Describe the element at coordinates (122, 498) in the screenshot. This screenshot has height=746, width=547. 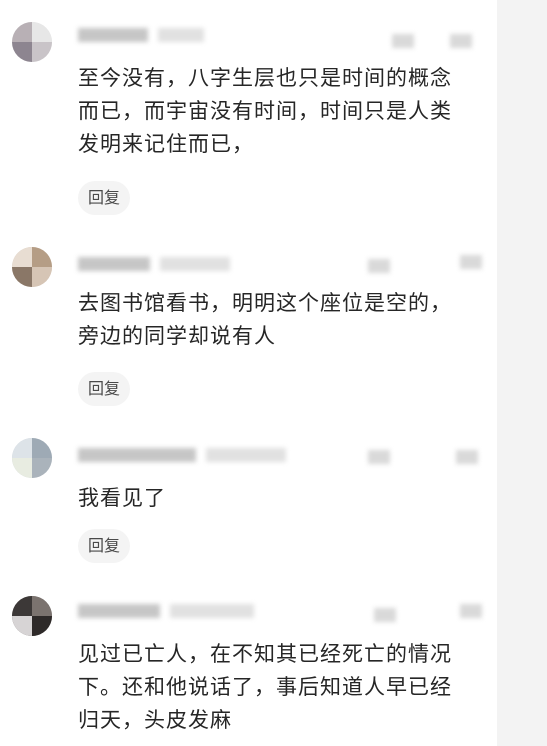
I see `comment-text: 我看见了` at that location.